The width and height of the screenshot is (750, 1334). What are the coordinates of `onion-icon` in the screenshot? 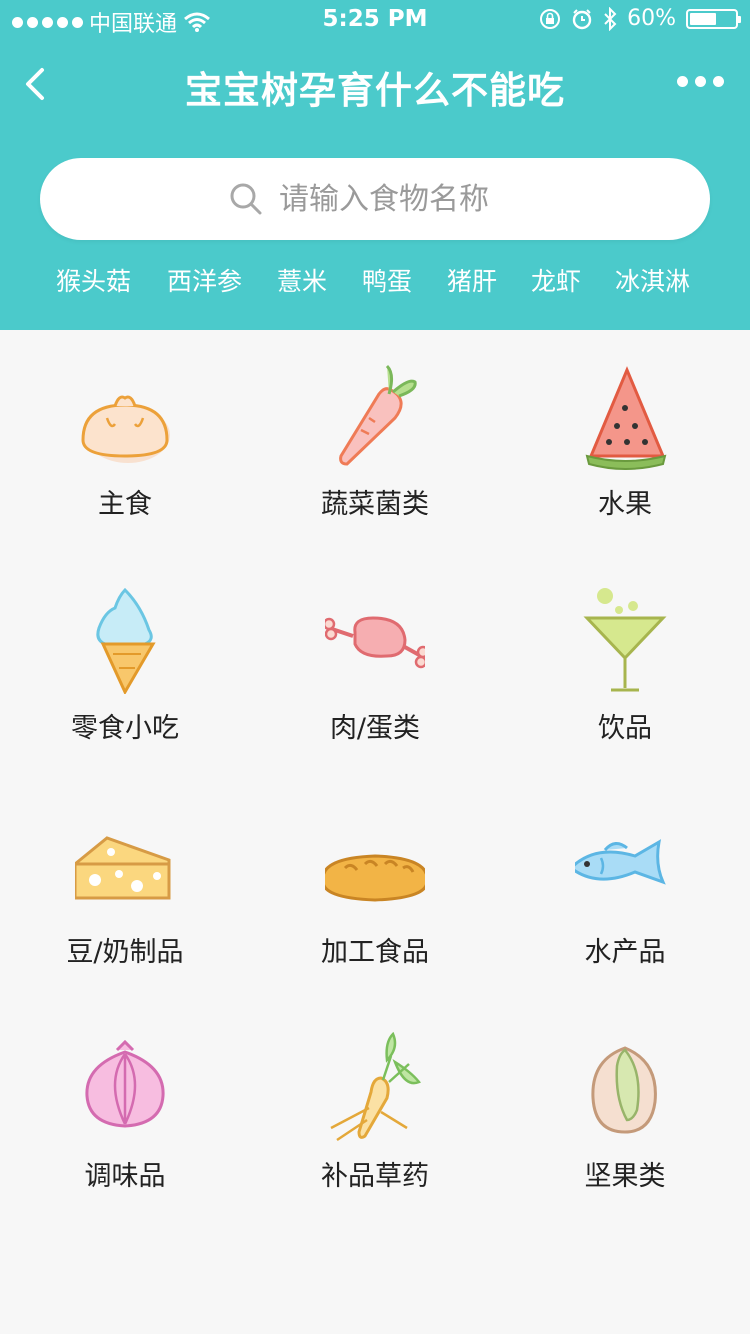 It's located at (125, 1083).